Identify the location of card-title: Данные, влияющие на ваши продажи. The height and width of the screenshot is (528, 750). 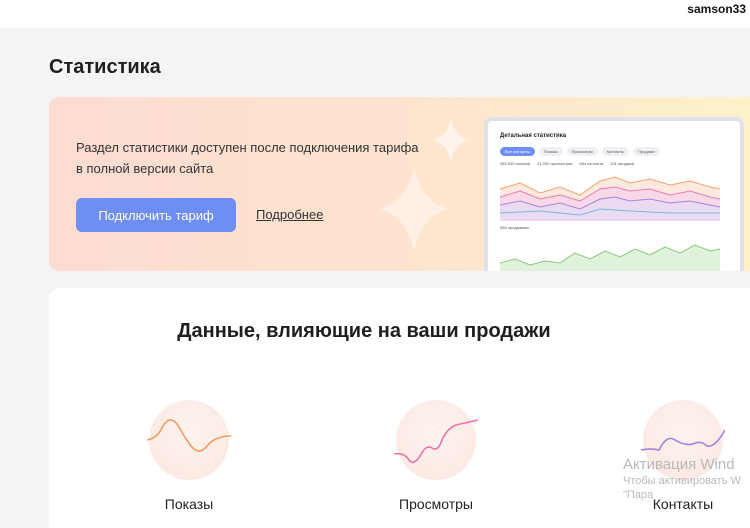
(364, 331).